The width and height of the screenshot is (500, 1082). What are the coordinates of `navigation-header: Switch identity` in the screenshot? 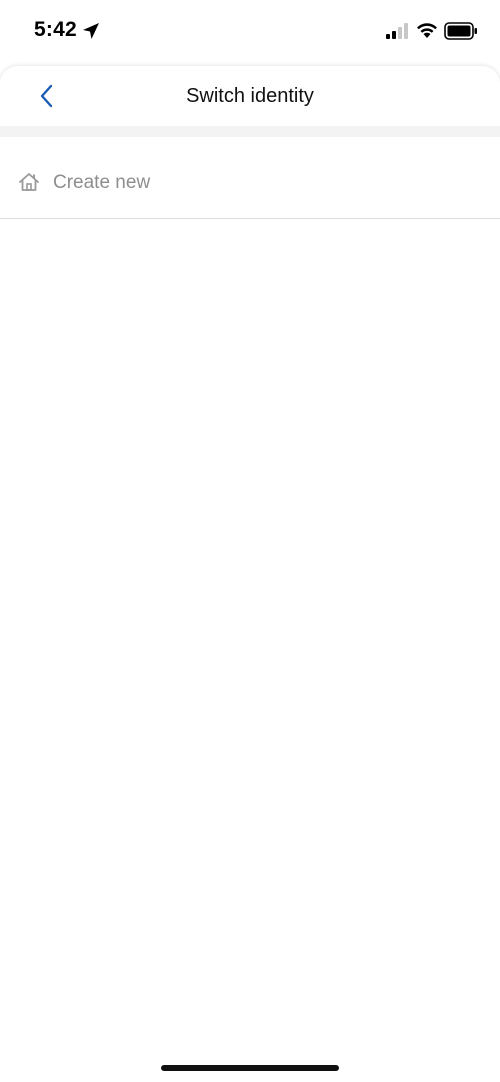 It's located at (250, 96).